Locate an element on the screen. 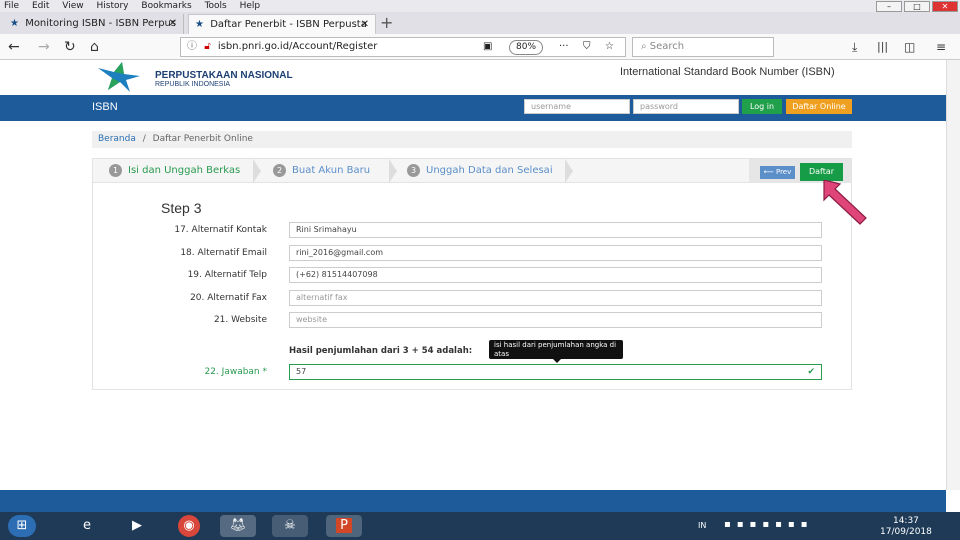  wizard-step-2: 2 Buat Akun Baru is located at coordinates (321, 170).